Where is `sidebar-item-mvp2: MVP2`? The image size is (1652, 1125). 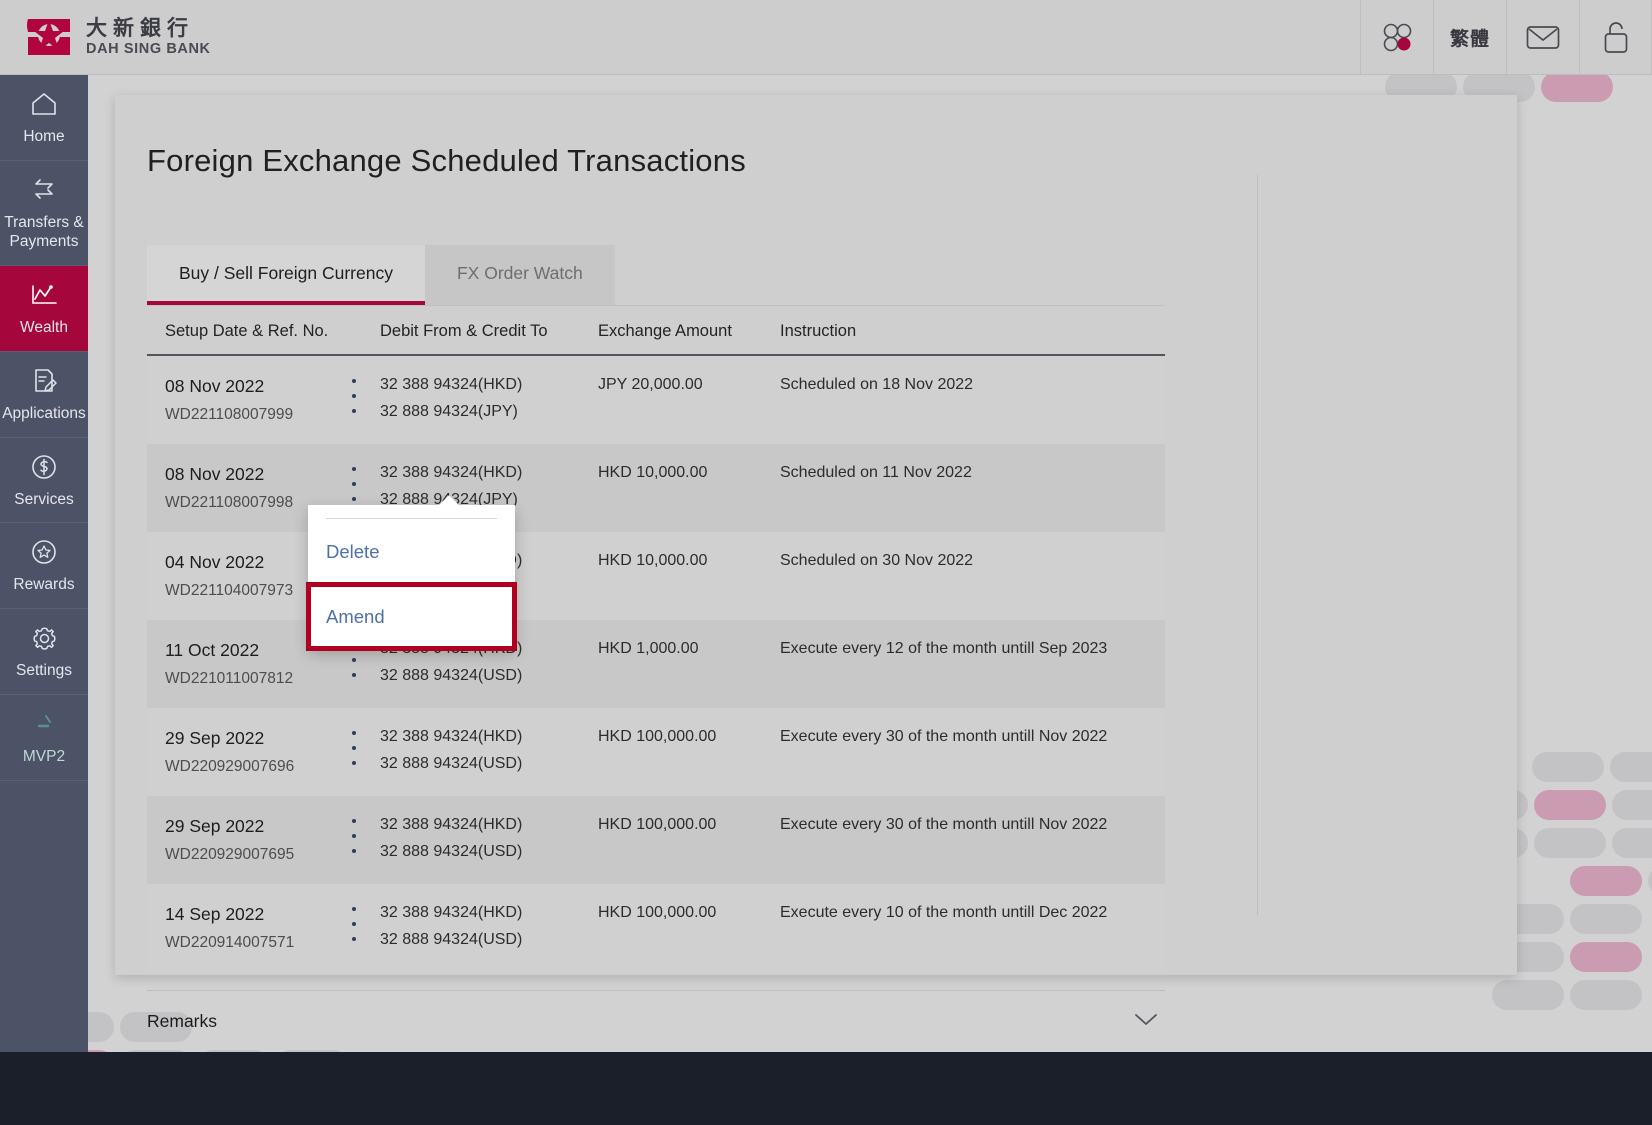 sidebar-item-mvp2: MVP2 is located at coordinates (44, 738).